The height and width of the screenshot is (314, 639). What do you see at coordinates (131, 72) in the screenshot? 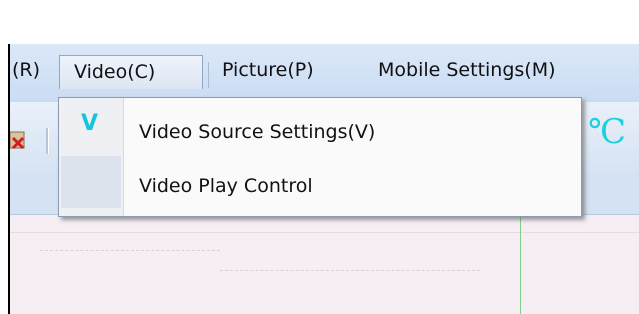
I see `menu-item-video: Video(C)` at bounding box center [131, 72].